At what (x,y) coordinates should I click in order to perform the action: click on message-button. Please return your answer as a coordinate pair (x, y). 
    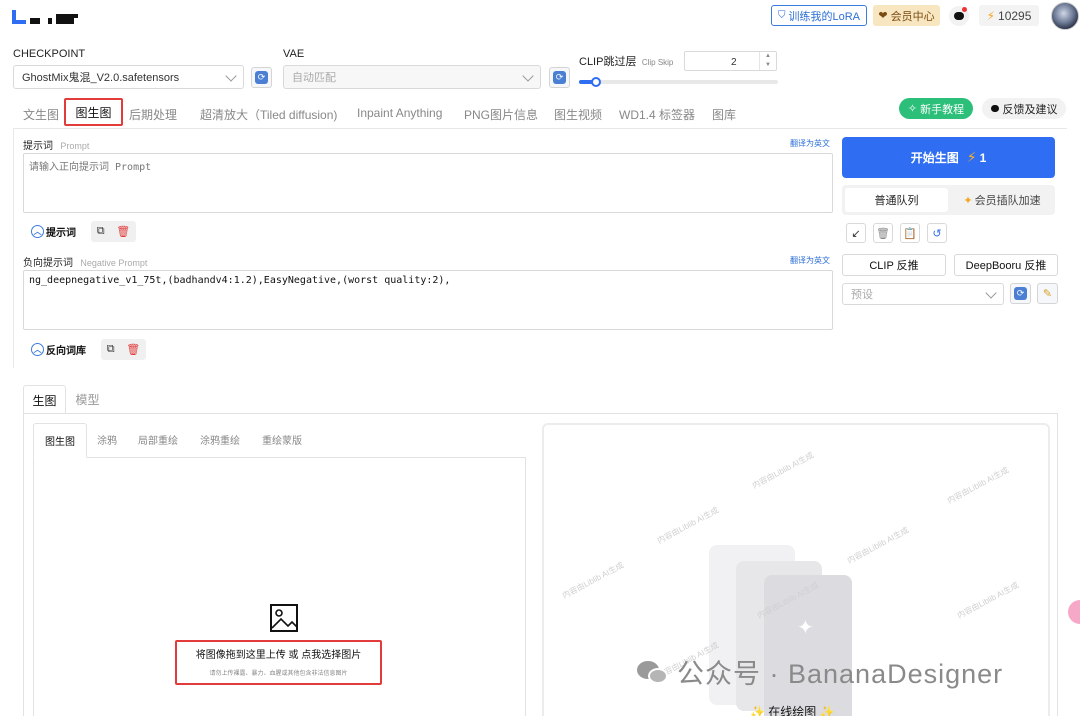
    Looking at the image, I should click on (959, 16).